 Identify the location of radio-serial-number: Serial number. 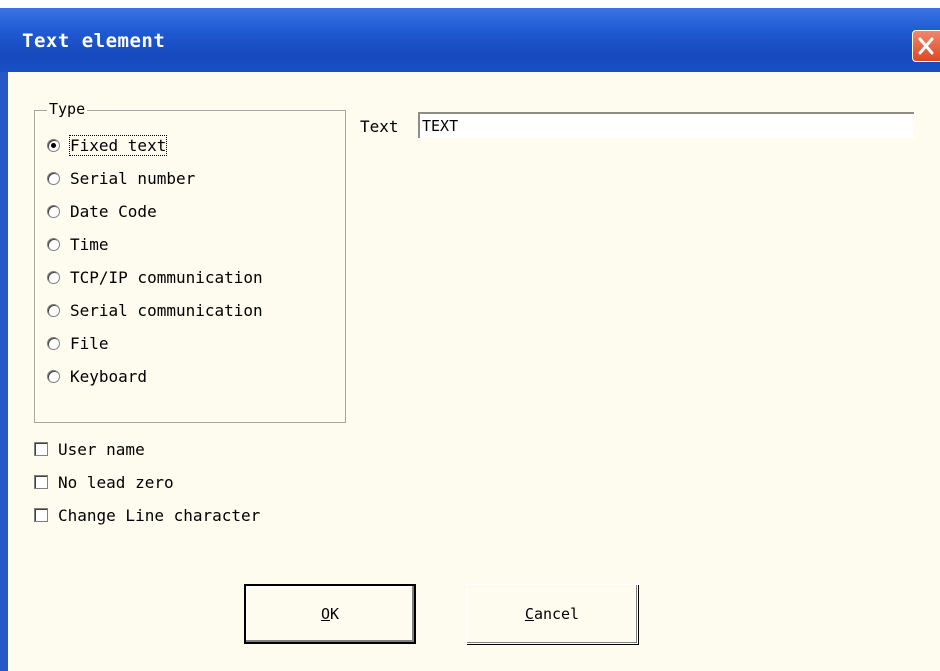
(121, 178).